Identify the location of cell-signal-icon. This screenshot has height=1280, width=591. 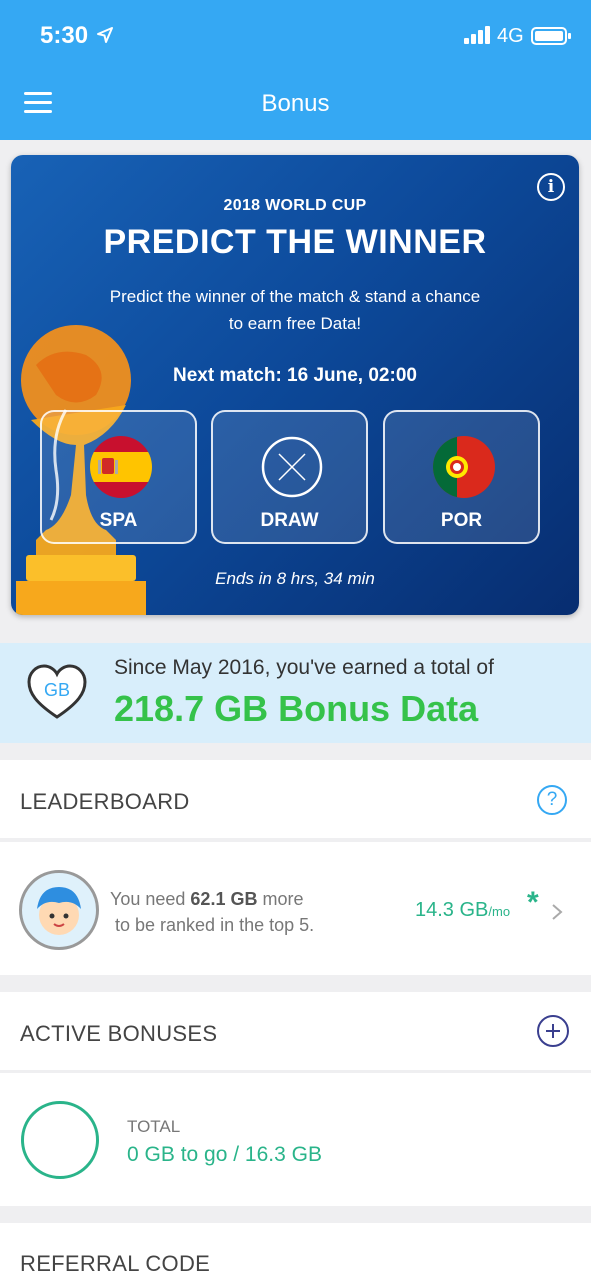
(477, 35).